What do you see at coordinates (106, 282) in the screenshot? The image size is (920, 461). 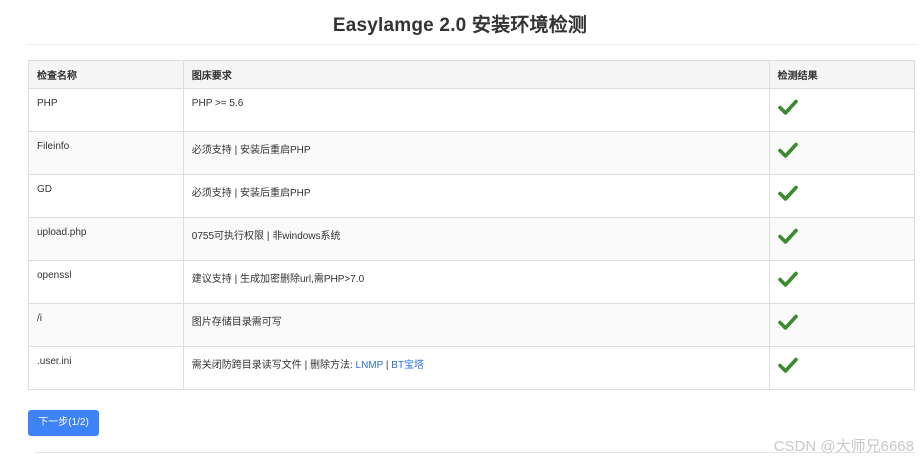 I see `row-name: openssl` at bounding box center [106, 282].